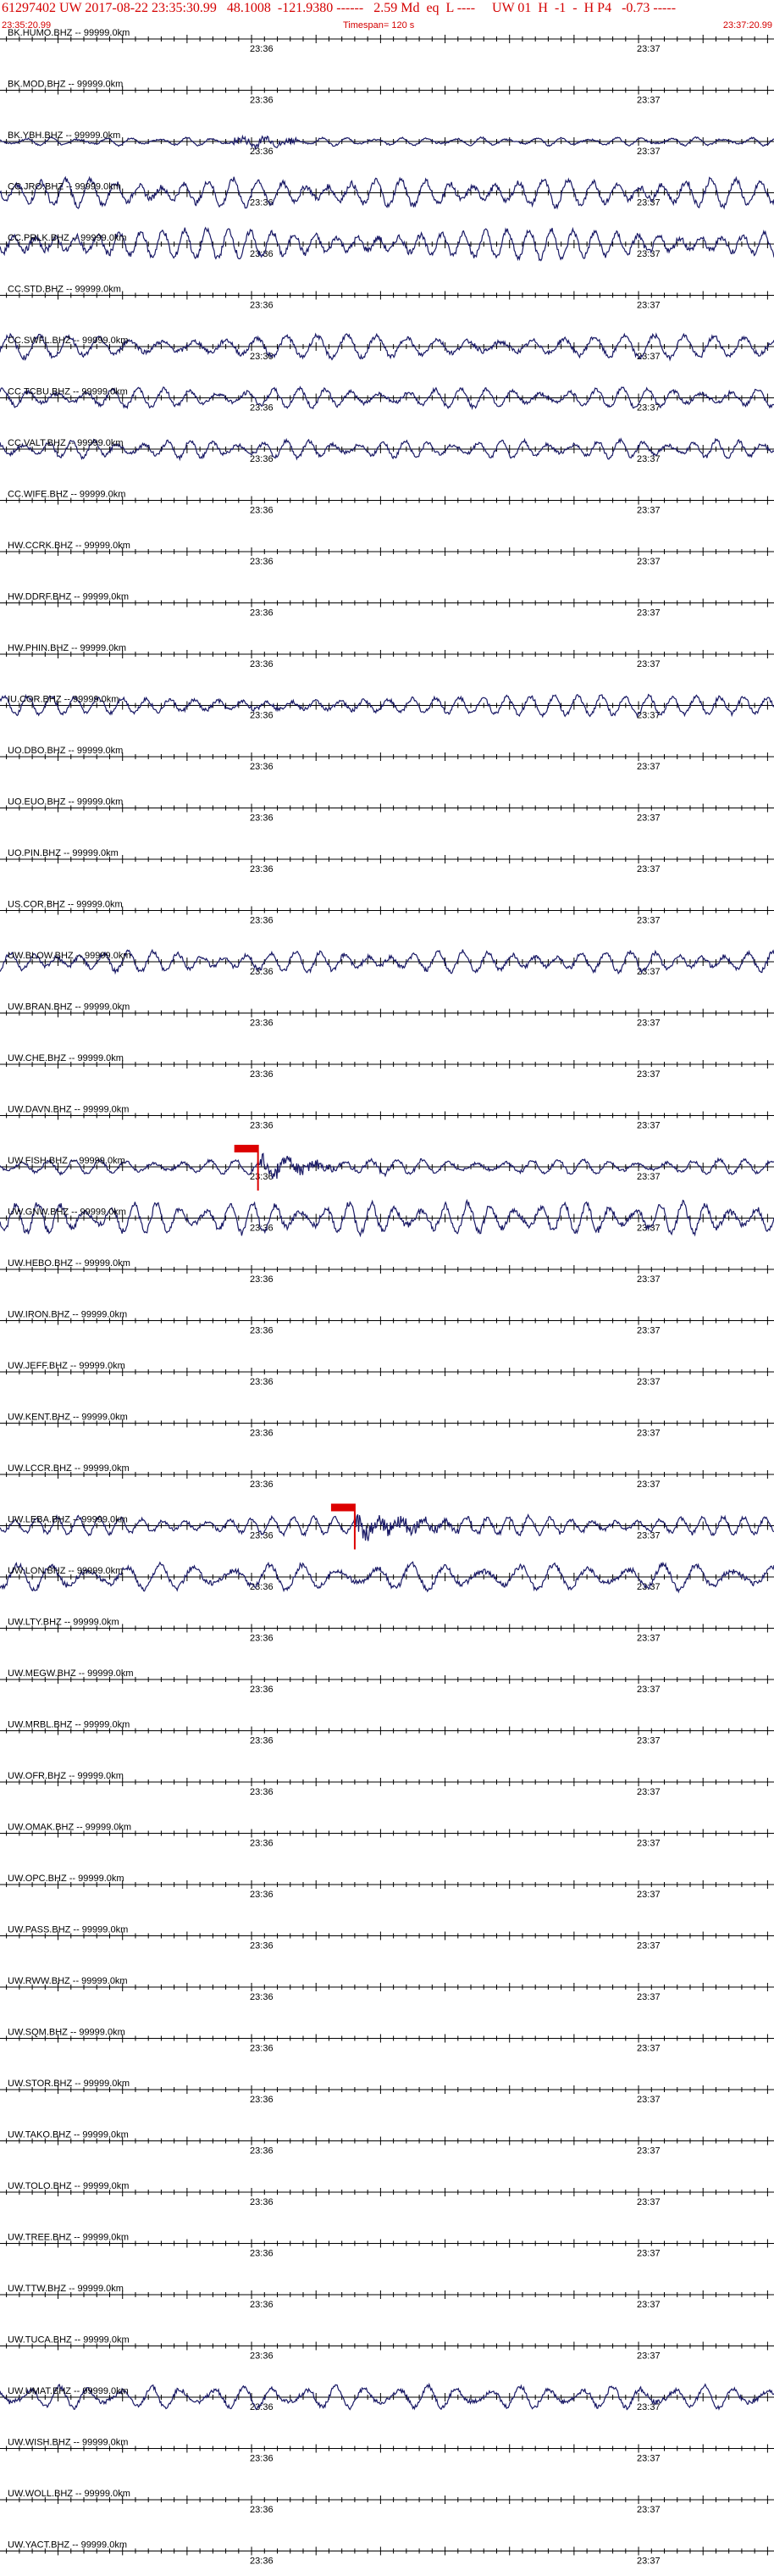 The height and width of the screenshot is (2576, 774). Describe the element at coordinates (387, 1118) in the screenshot. I see `trace-row: 23:36 23:37 UW.DAVN.BHZ -- 99999.0km` at that location.